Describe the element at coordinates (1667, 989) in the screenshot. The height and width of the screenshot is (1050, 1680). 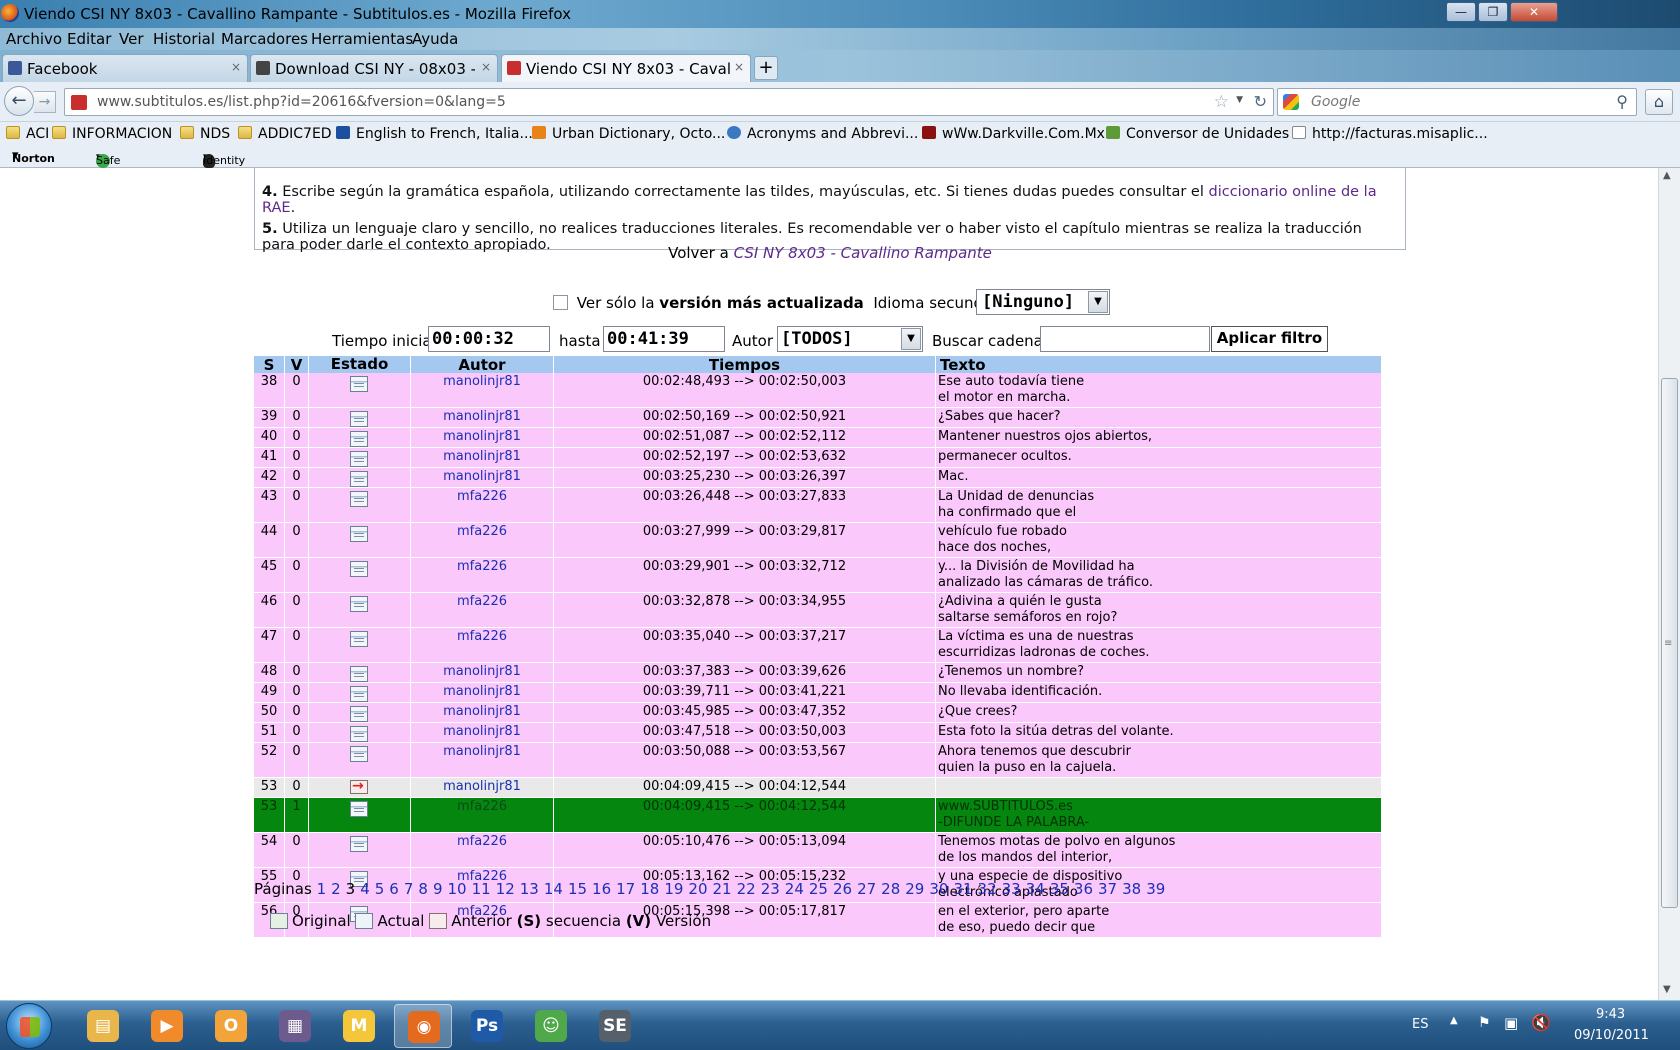
I see `scroll-down-arrow-icon: ▼` at that location.